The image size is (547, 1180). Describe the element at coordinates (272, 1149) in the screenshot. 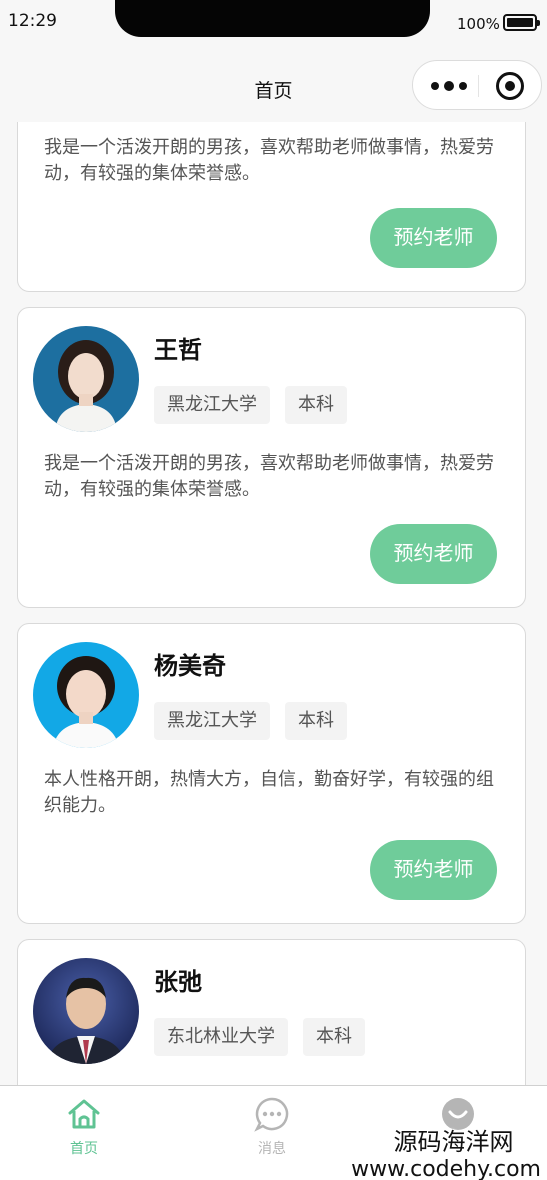

I see `tab-messages-label: 消息` at that location.